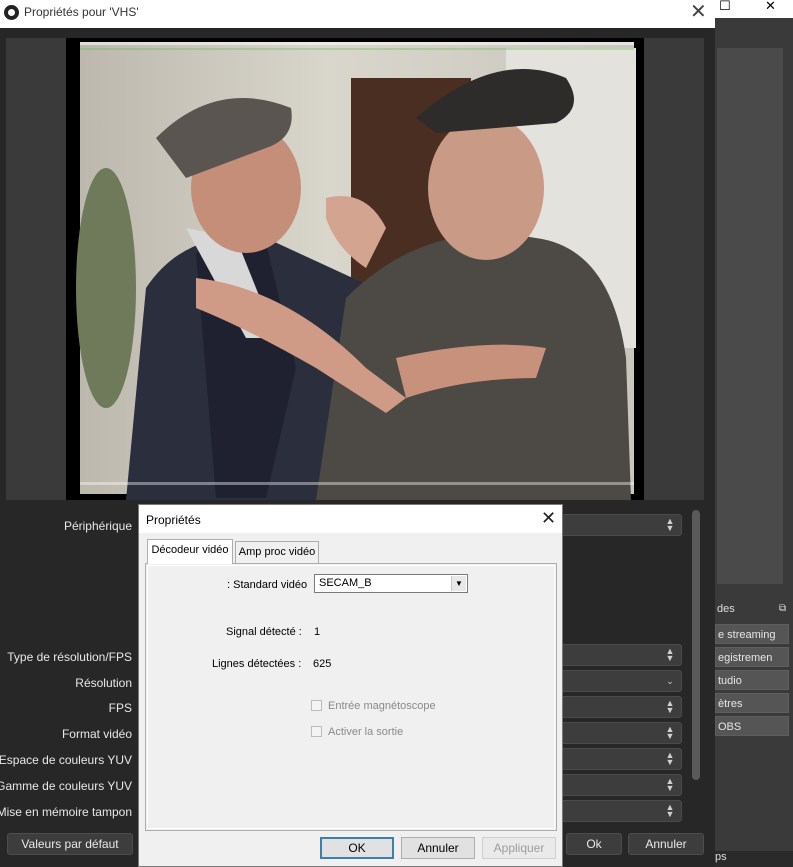 This screenshot has width=793, height=867. I want to click on fps-combo: ▲ ▼, so click(621, 707).